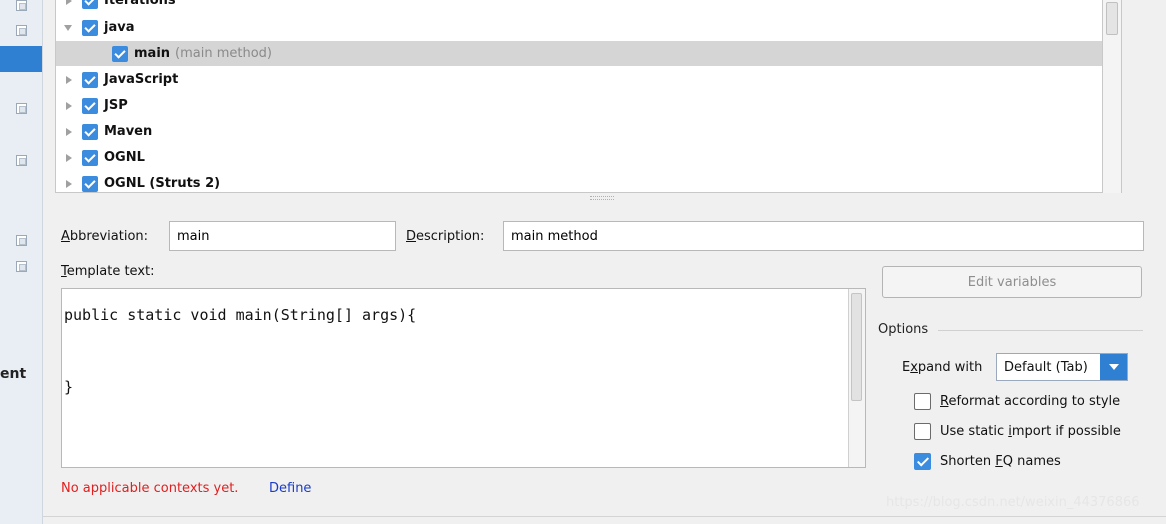 The width and height of the screenshot is (1166, 524). What do you see at coordinates (128, 131) in the screenshot?
I see `tree-item-label: Maven` at bounding box center [128, 131].